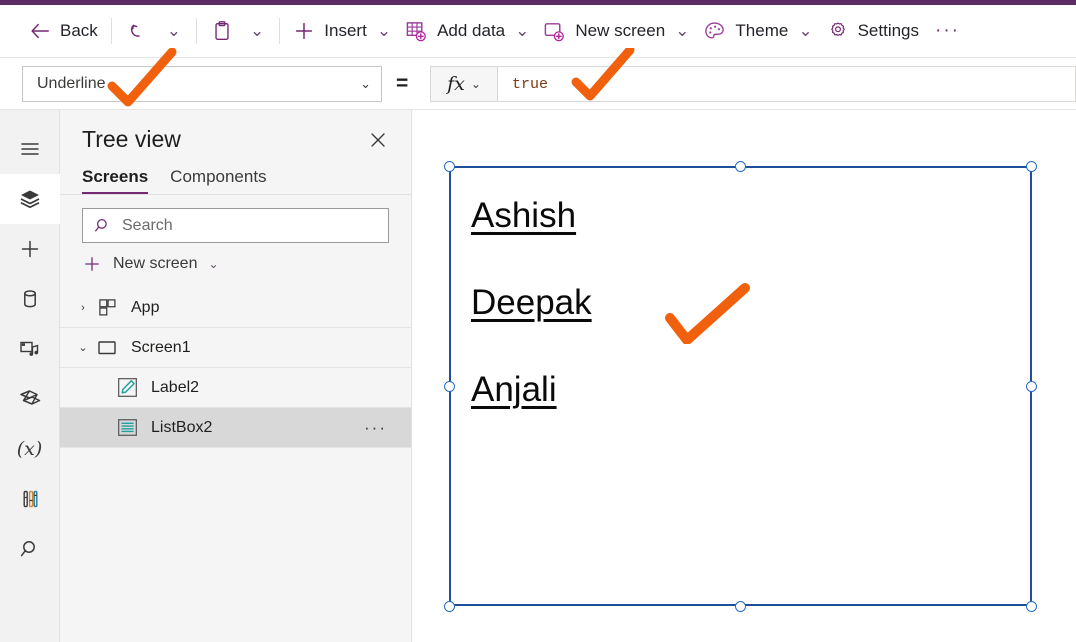 The width and height of the screenshot is (1076, 642). Describe the element at coordinates (202, 84) in the screenshot. I see `property-dropdown: Underline ⌄` at that location.